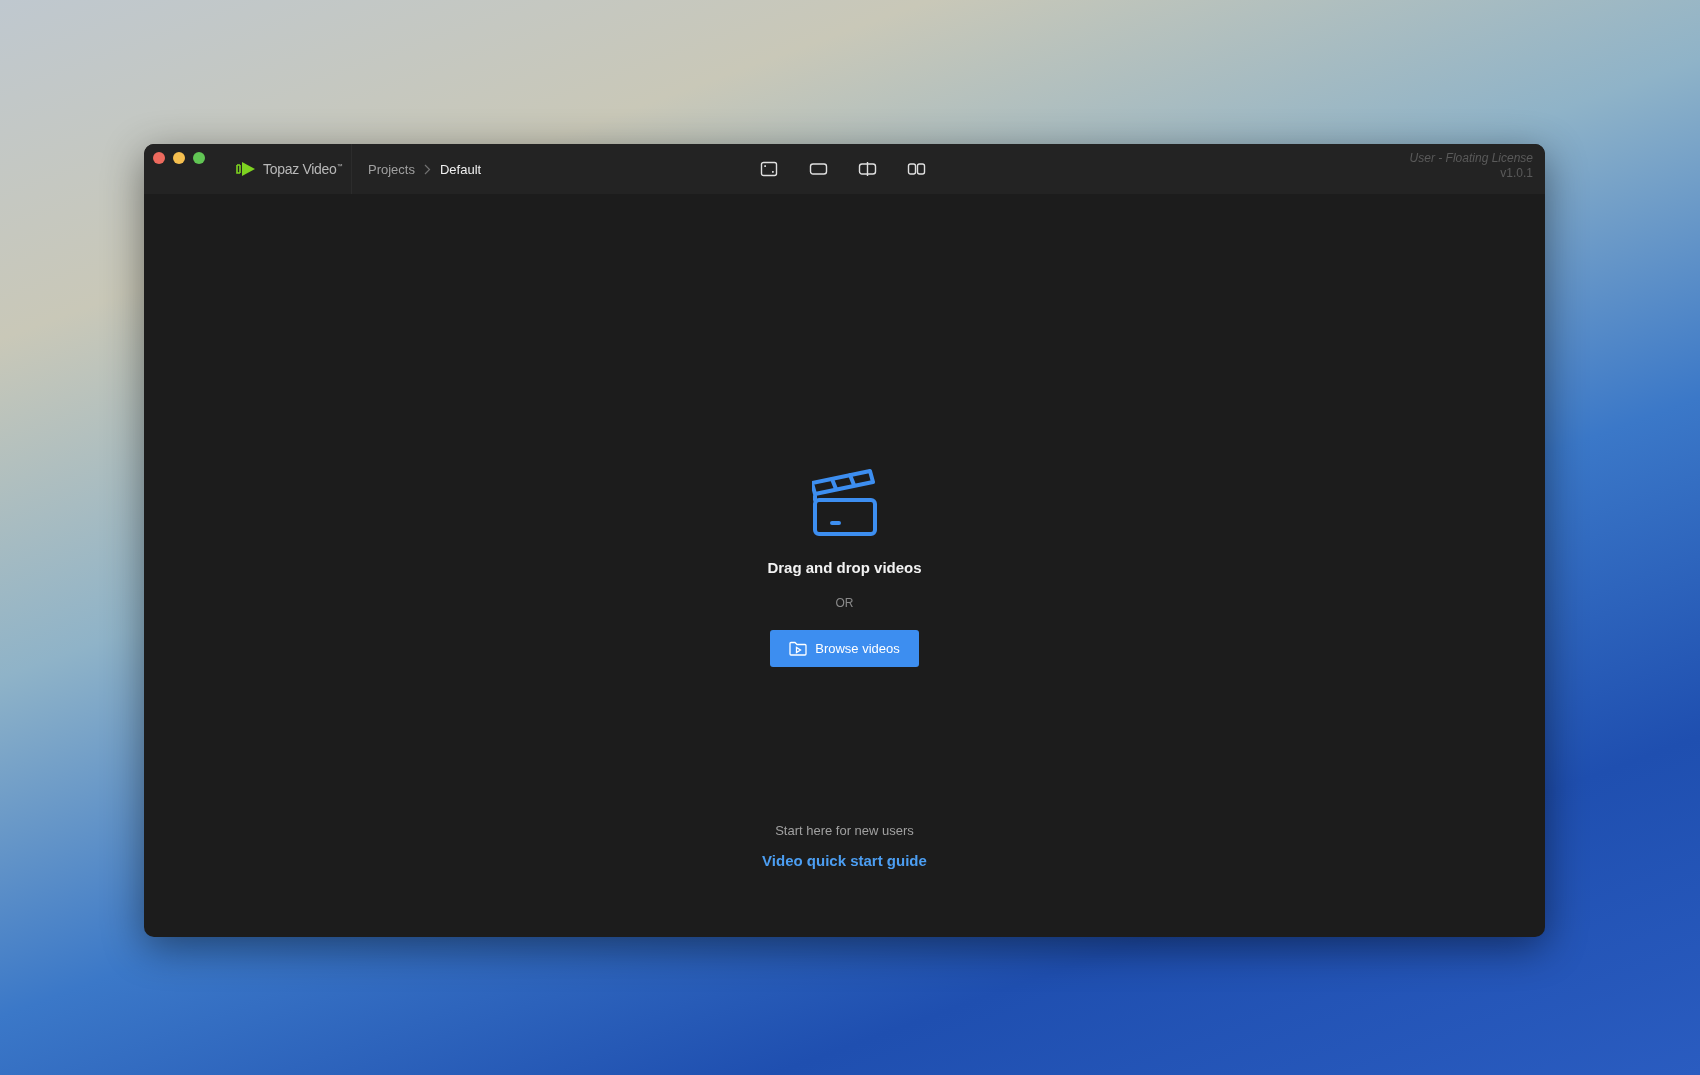  I want to click on close-button, so click(159, 158).